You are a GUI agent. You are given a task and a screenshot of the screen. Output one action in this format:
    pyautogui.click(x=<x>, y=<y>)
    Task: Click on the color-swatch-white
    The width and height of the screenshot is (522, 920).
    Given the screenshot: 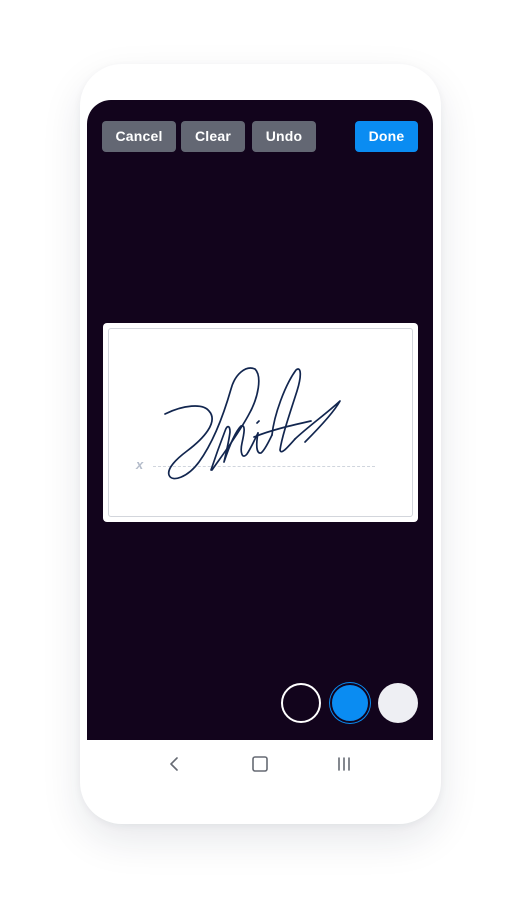 What is the action you would take?
    pyautogui.click(x=398, y=703)
    